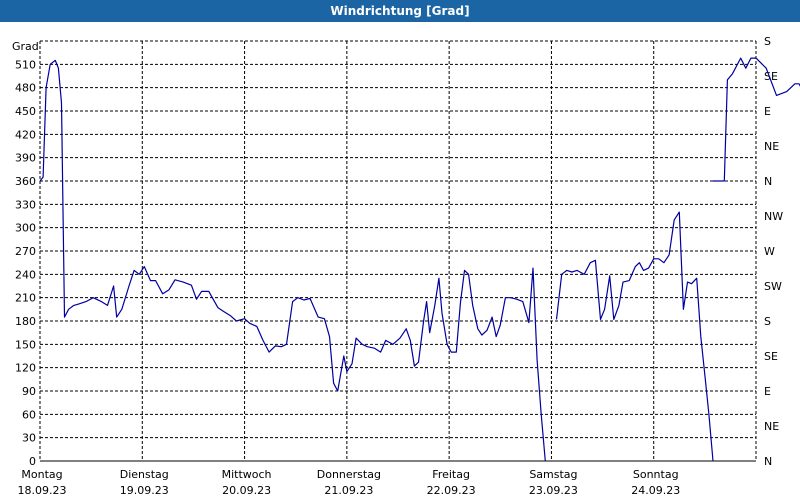 The image size is (800, 500). Describe the element at coordinates (25, 368) in the screenshot. I see `y-tick-label: 120` at that location.